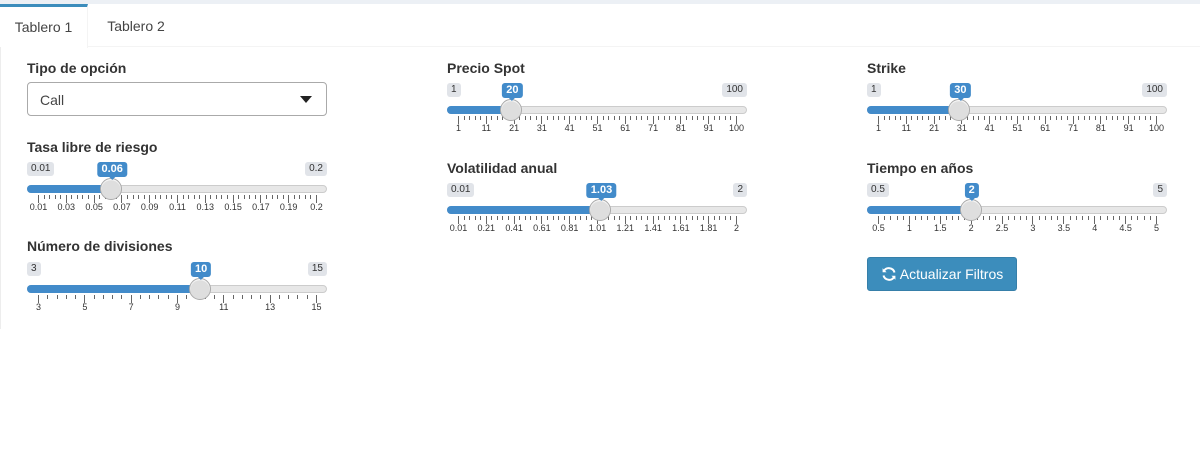  Describe the element at coordinates (625, 228) in the screenshot. I see `slider-tick-label: 1.21` at that location.